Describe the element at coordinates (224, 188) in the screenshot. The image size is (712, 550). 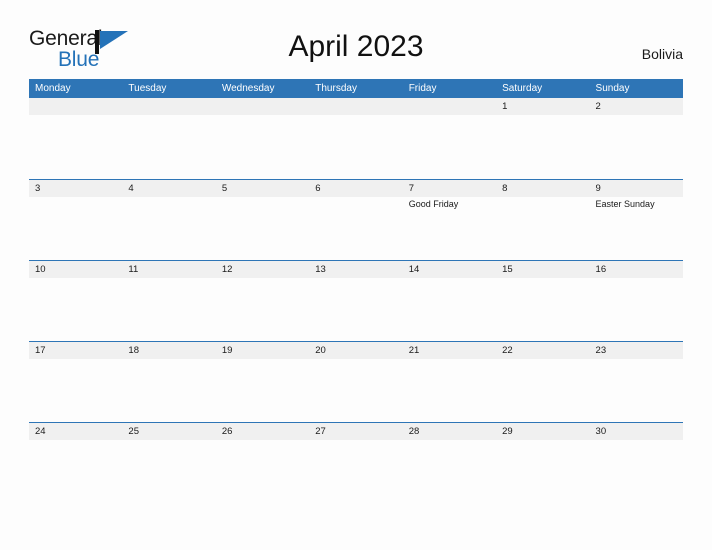
I see `day-number: 5` at that location.